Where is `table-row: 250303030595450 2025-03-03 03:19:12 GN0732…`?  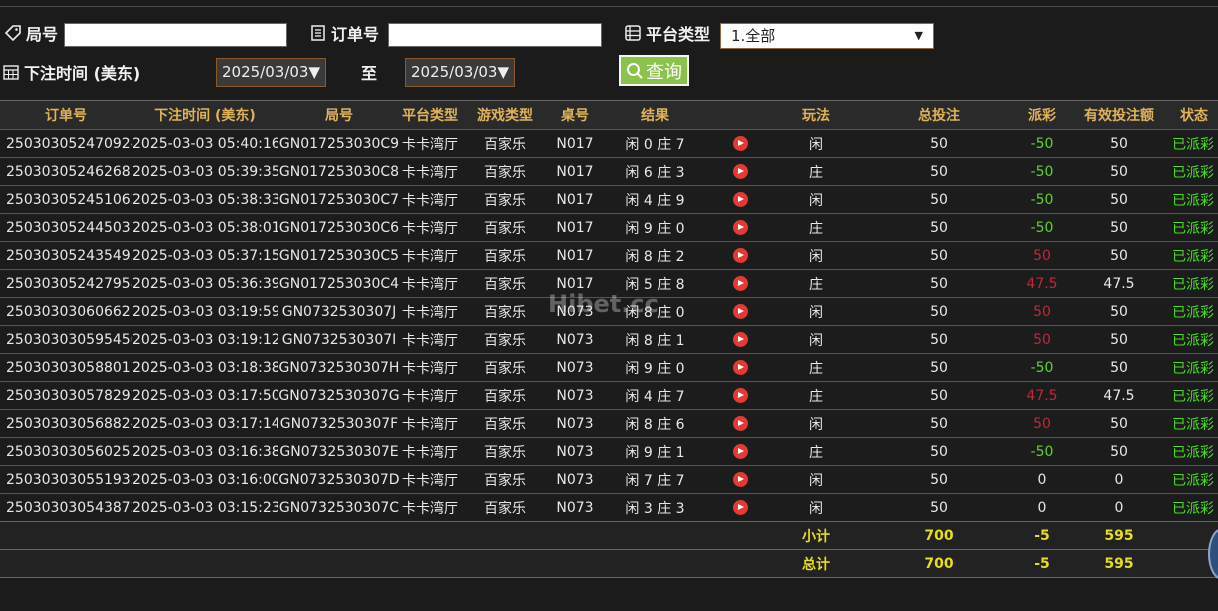
table-row: 250303030595450 2025-03-03 03:19:12 GN0732… is located at coordinates (609, 339).